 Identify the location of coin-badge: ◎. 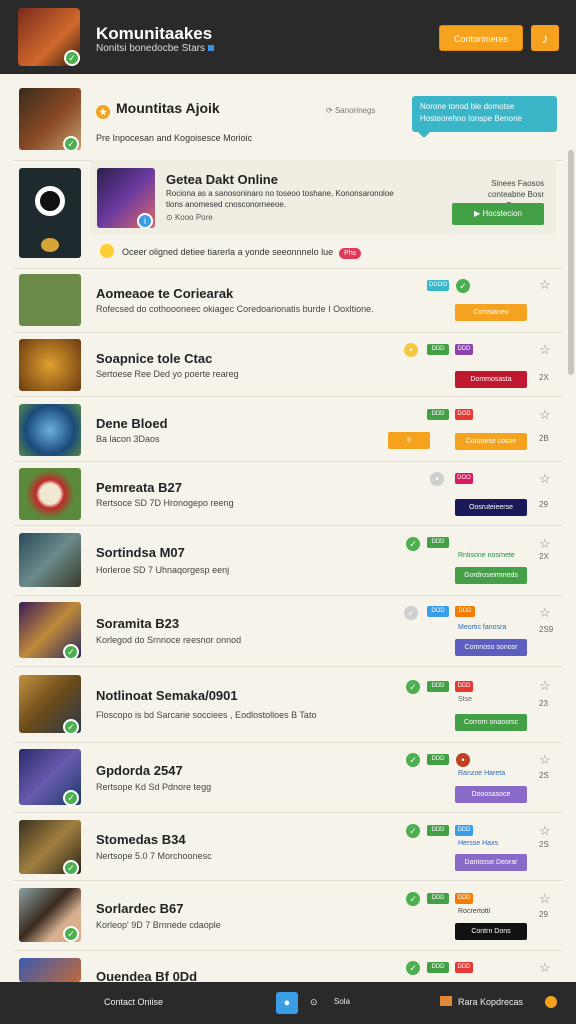
(409, 440).